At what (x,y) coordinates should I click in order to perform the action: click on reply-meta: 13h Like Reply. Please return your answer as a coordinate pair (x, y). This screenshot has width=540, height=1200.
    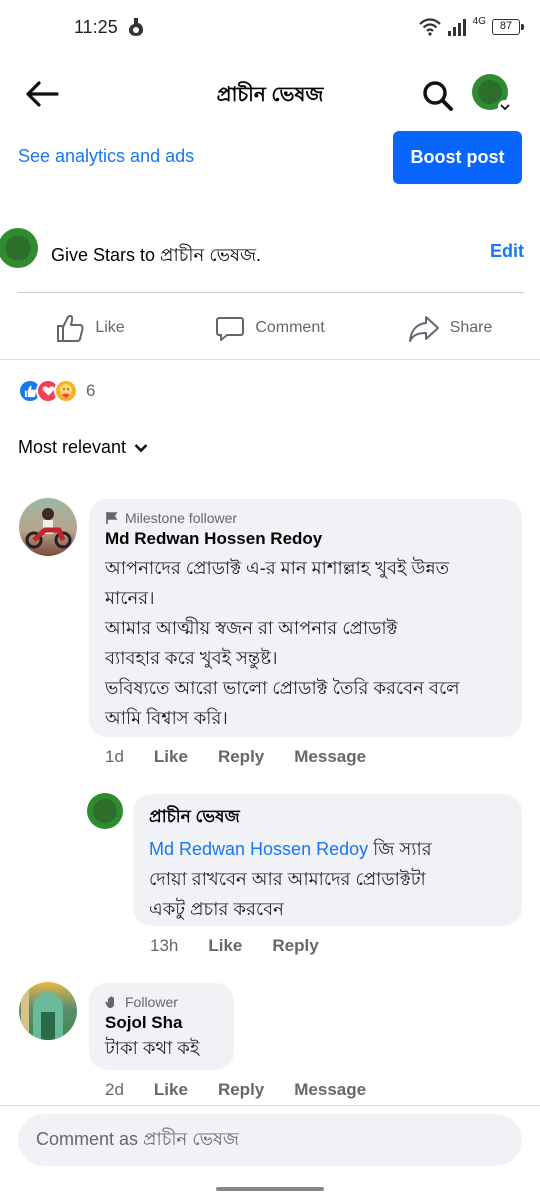
    Looking at the image, I should click on (249, 946).